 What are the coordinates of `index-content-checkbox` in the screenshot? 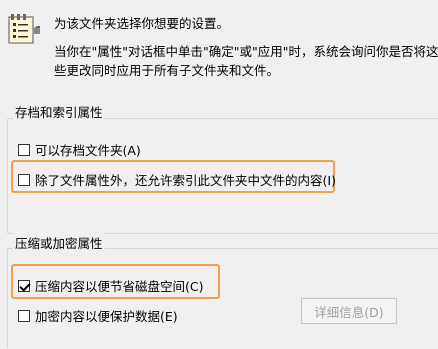 It's located at (24, 179).